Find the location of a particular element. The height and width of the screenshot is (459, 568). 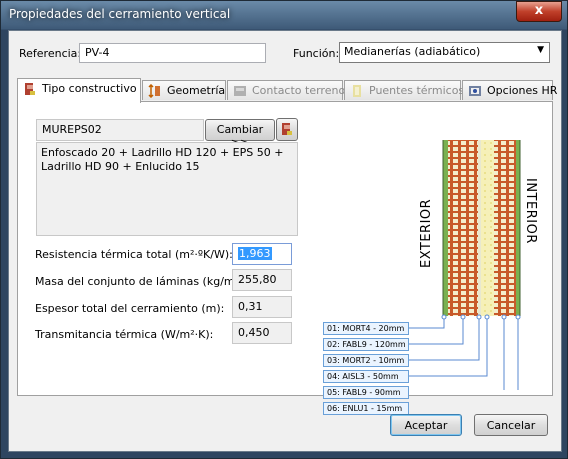

tab-label: Opciones HR is located at coordinates (522, 90).